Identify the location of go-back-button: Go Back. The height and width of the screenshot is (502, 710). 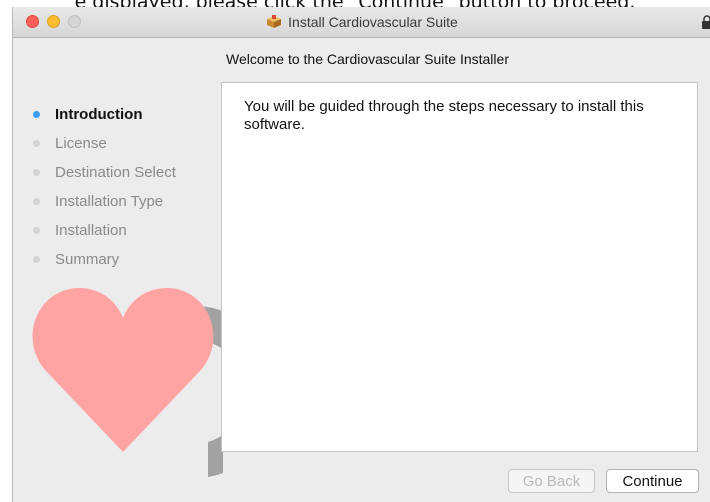
(551, 481).